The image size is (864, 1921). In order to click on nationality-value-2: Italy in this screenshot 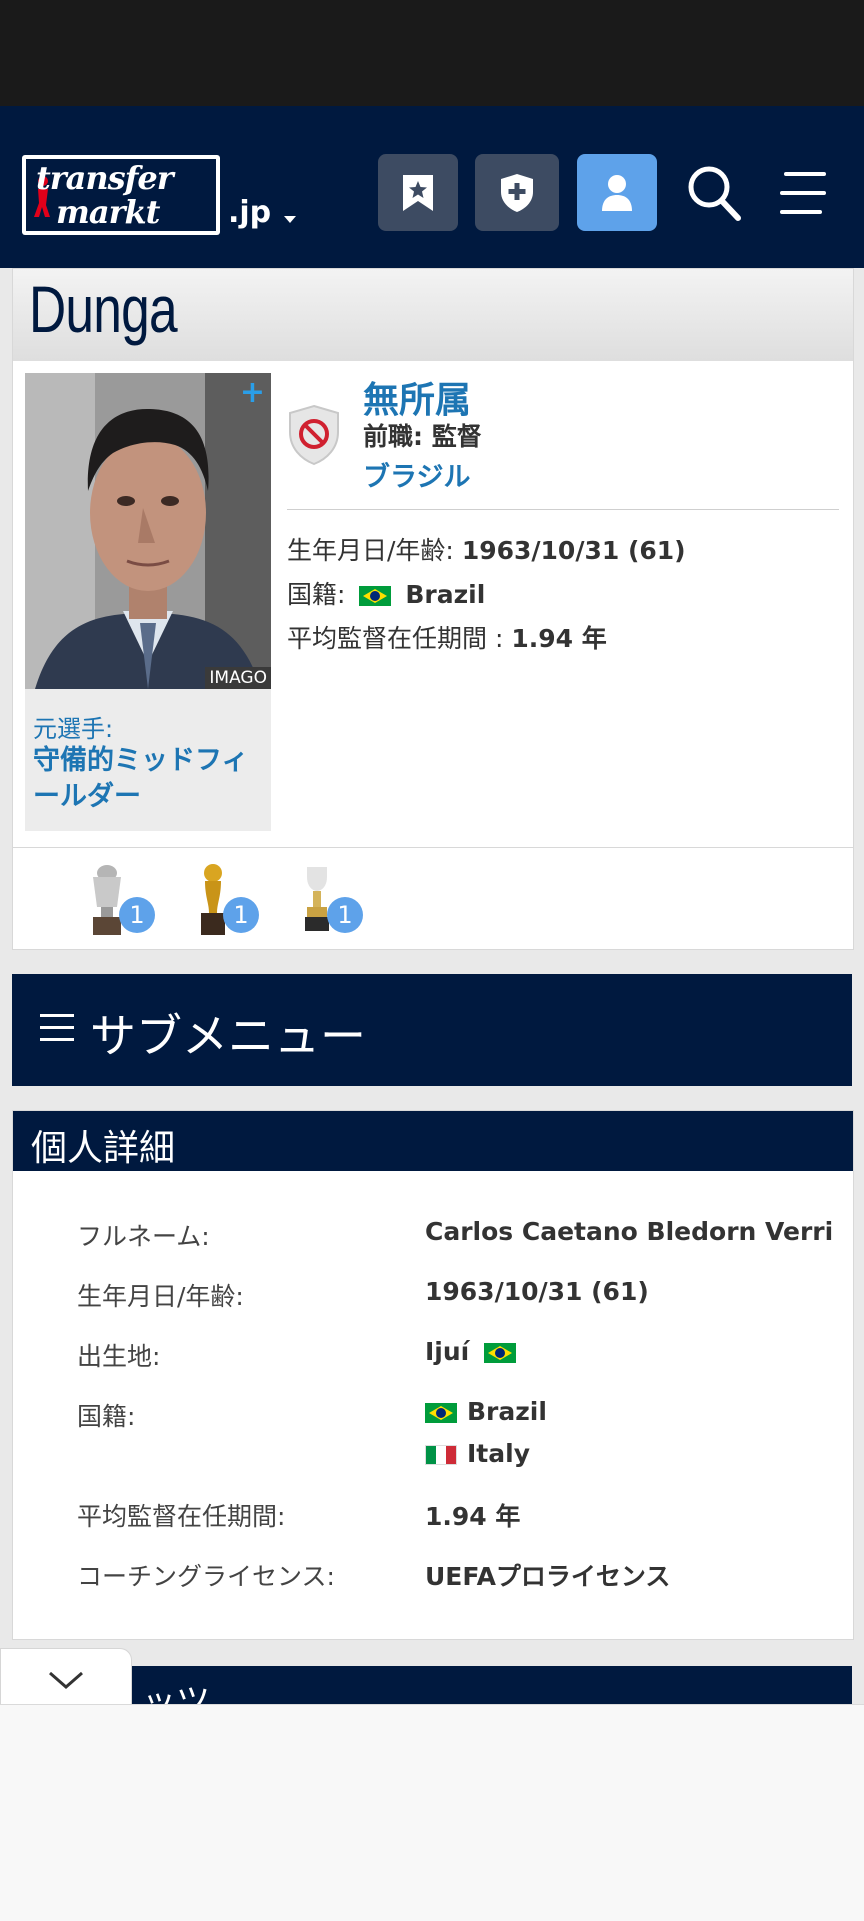, I will do `click(477, 1453)`.